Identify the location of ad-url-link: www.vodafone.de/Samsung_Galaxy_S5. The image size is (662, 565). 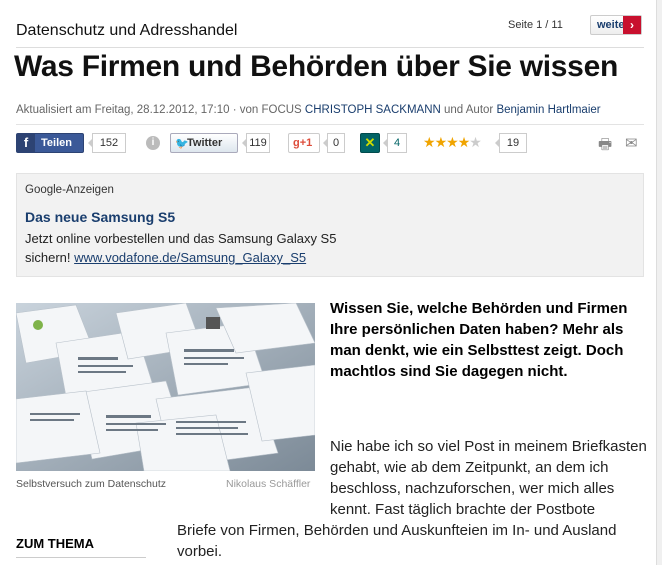
(190, 257).